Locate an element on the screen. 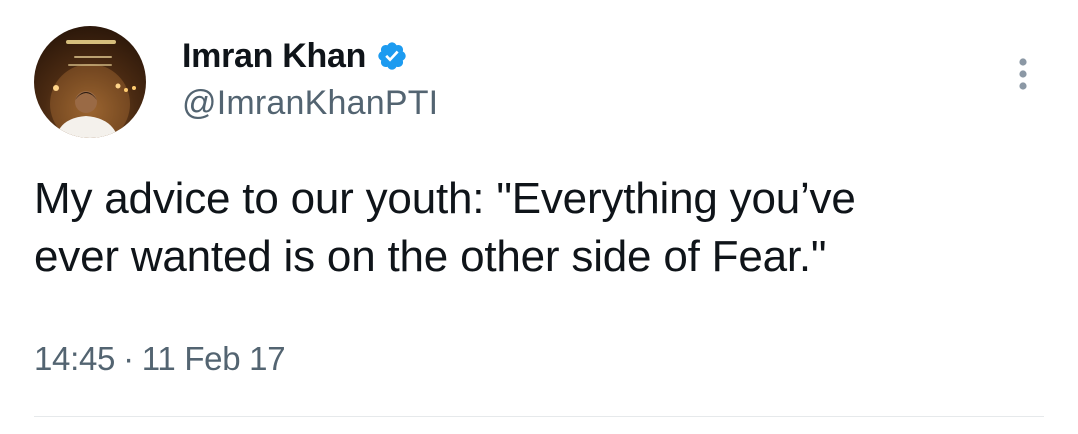 The width and height of the screenshot is (1078, 434). author-handle: @ImranKhanPTI is located at coordinates (310, 103).